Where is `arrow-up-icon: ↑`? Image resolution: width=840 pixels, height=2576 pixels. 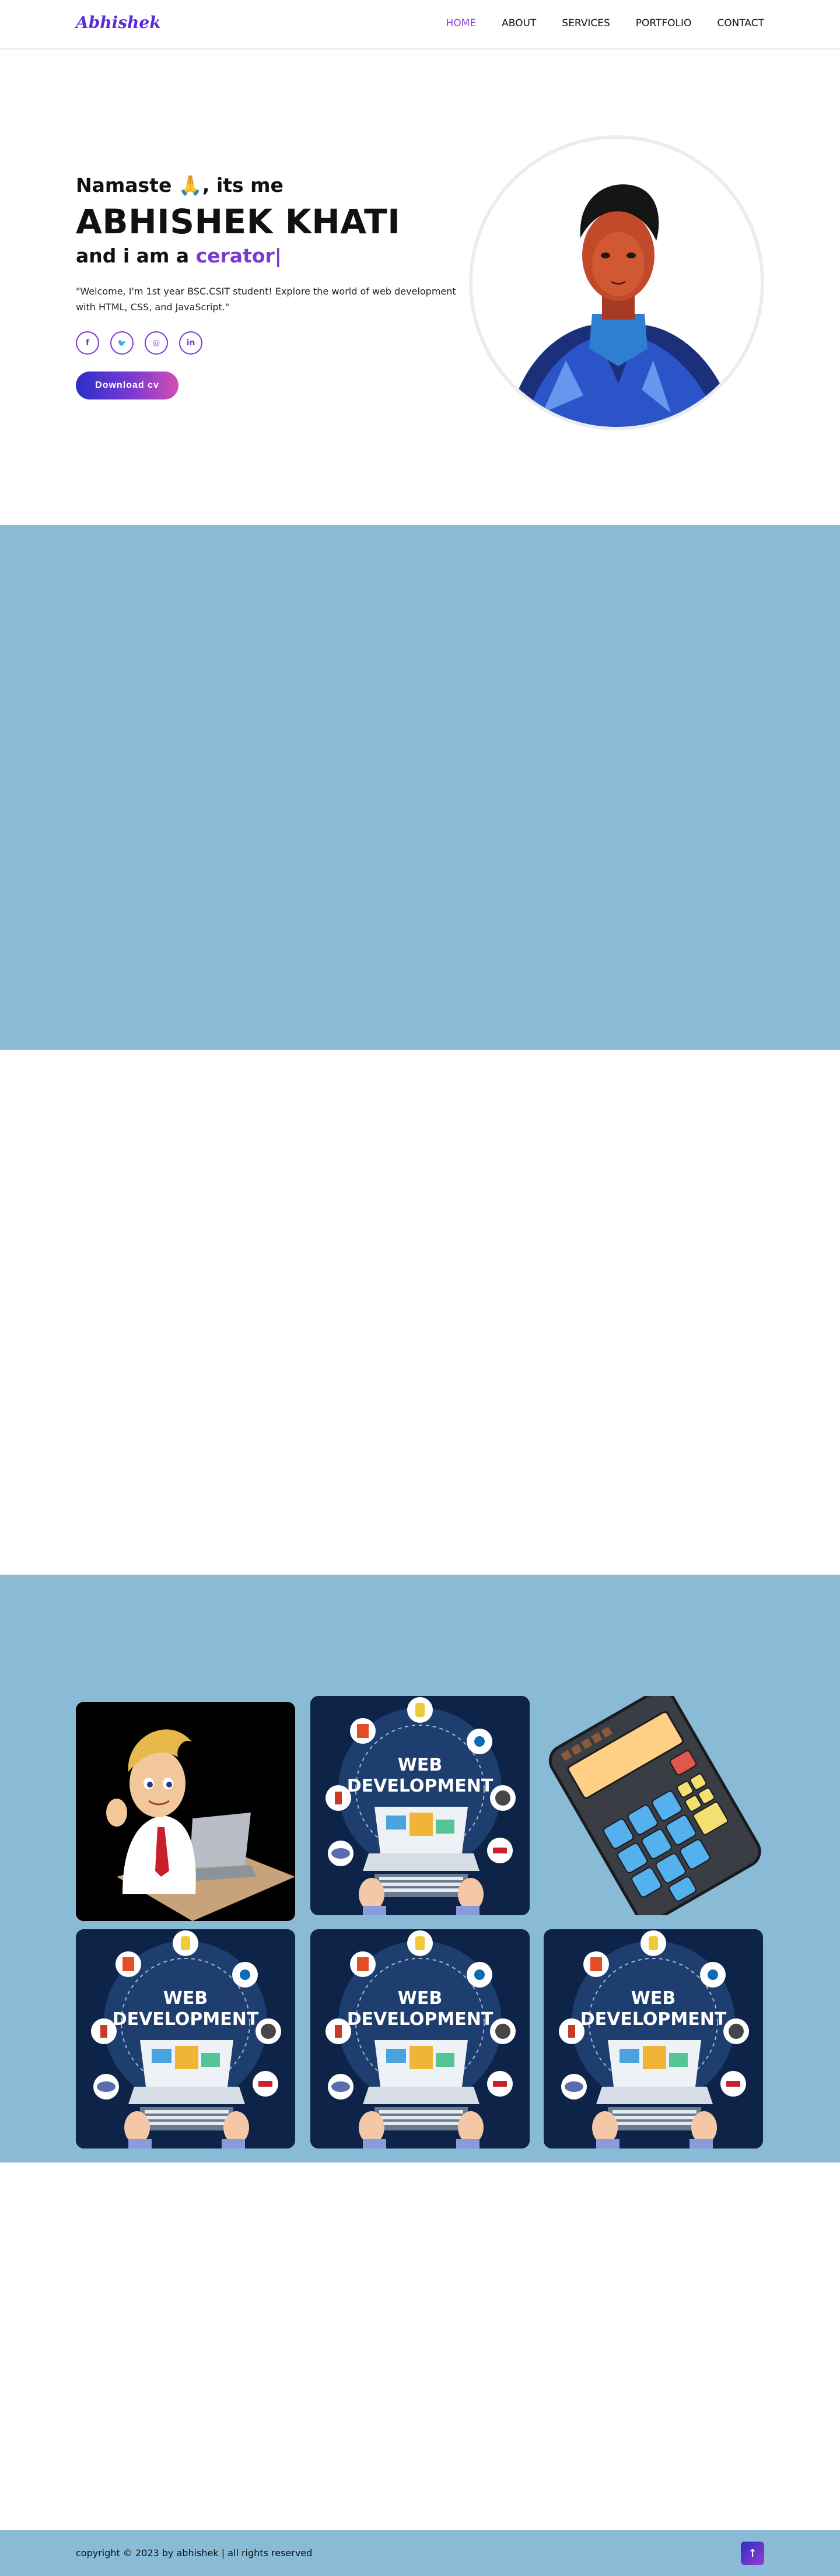 arrow-up-icon: ↑ is located at coordinates (752, 2553).